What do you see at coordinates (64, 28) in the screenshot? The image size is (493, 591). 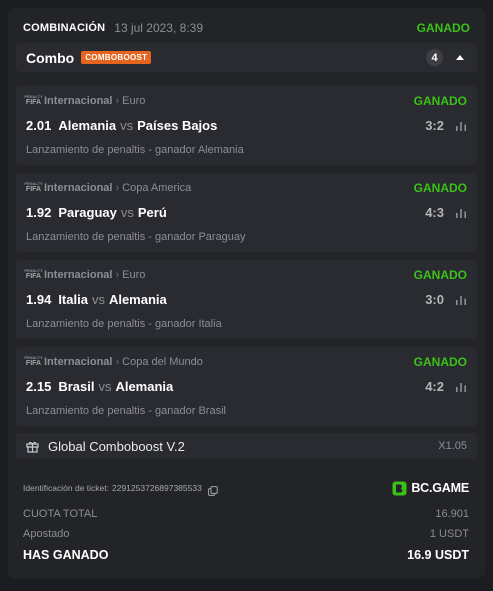 I see `bet-type-title: COMBINACIÓN` at bounding box center [64, 28].